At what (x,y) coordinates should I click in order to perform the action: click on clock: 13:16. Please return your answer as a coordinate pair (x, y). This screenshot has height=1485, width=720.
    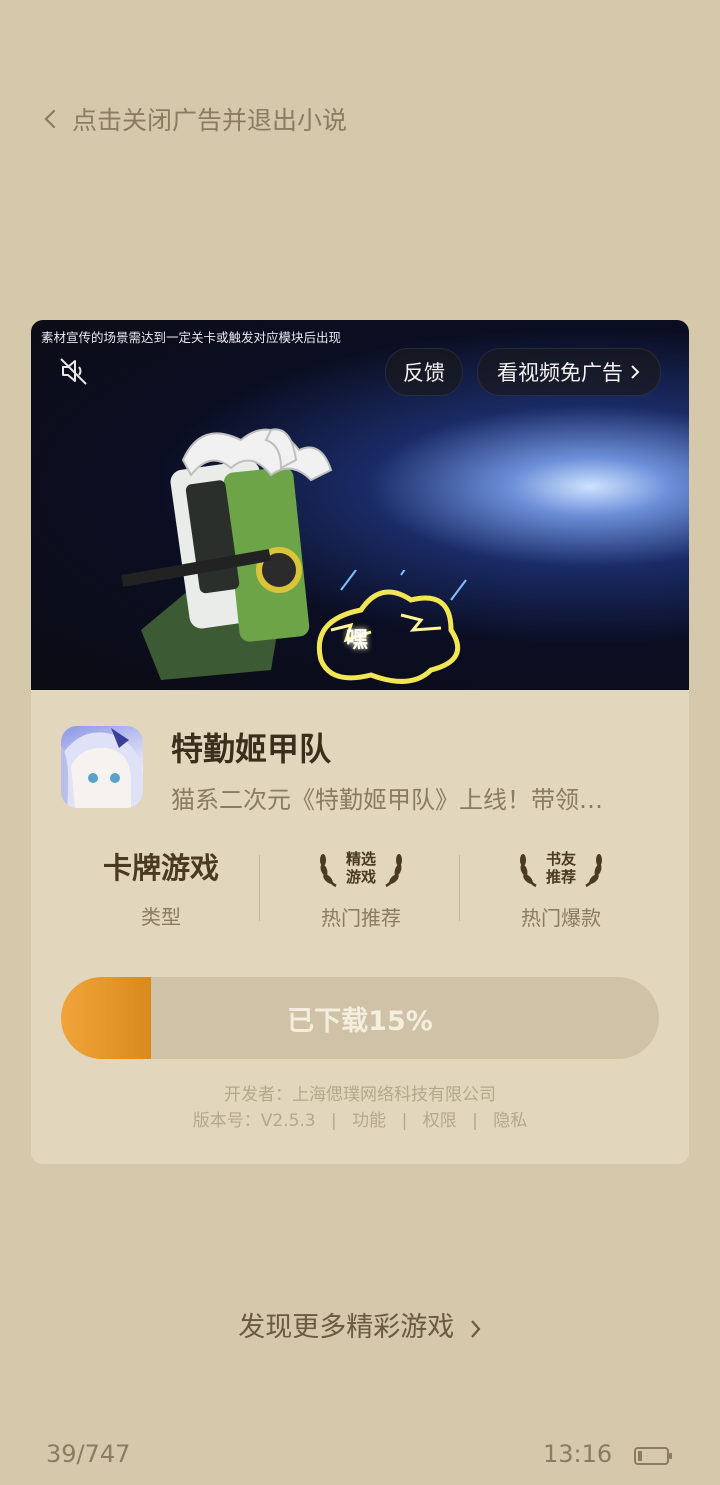
    Looking at the image, I should click on (578, 1454).